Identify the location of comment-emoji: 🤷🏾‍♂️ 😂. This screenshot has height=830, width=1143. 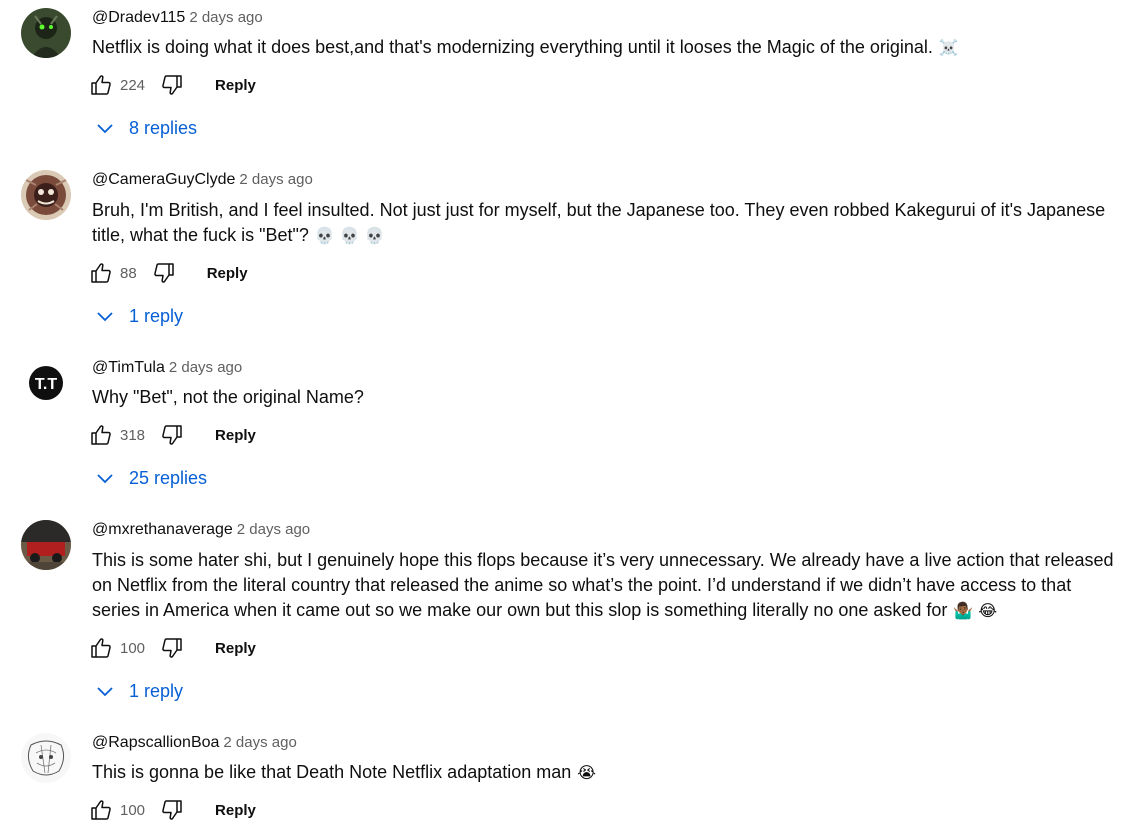
(975, 610).